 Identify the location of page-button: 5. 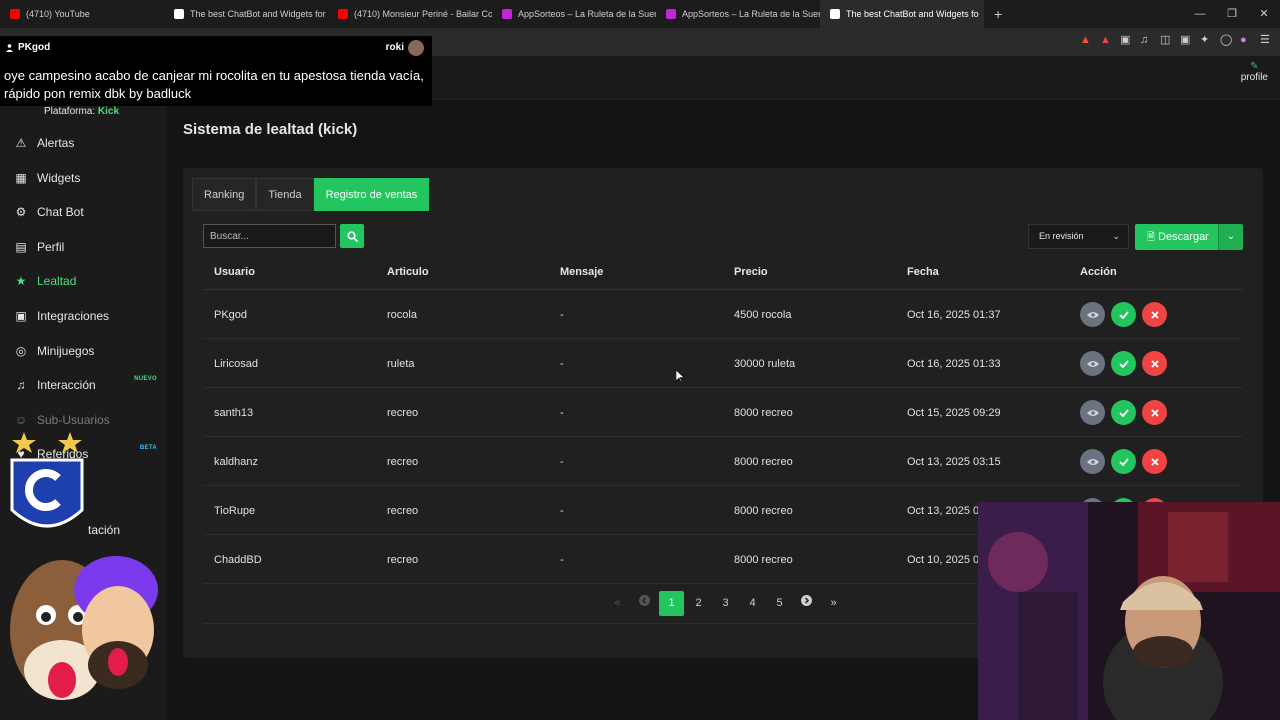
(779, 603).